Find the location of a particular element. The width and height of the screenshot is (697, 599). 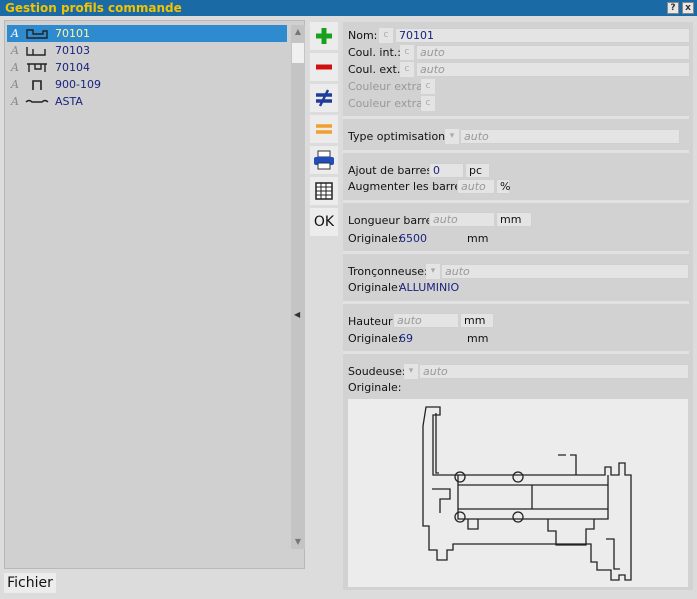

not-equal-icon is located at coordinates (324, 98).